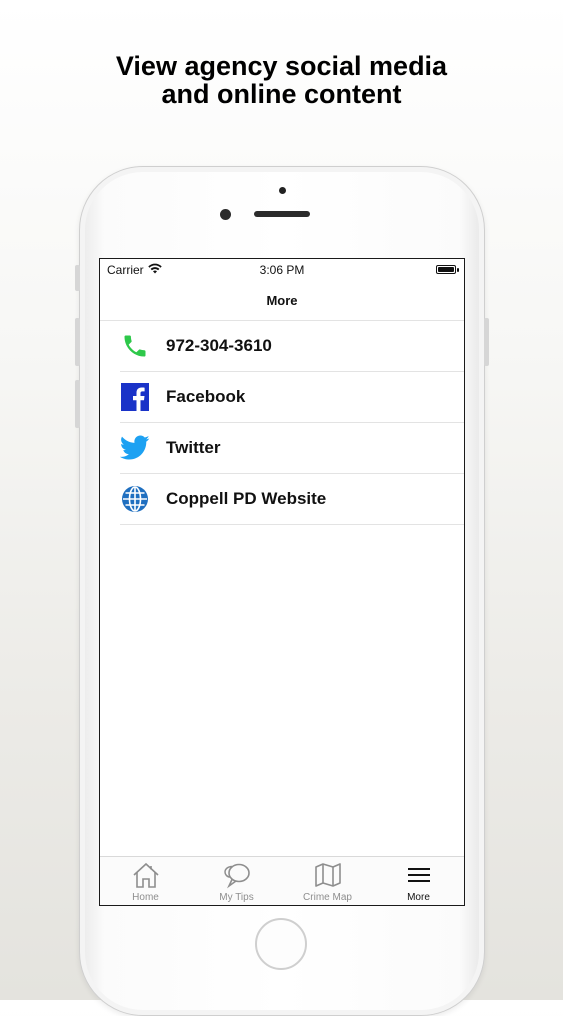 Image resolution: width=563 pixels, height=1016 pixels. I want to click on list-item-label: Twitter, so click(193, 447).